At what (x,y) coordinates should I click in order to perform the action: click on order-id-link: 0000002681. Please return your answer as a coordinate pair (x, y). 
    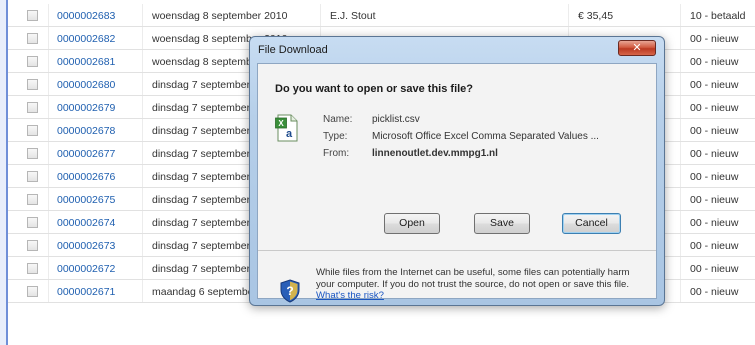
    Looking at the image, I should click on (86, 62).